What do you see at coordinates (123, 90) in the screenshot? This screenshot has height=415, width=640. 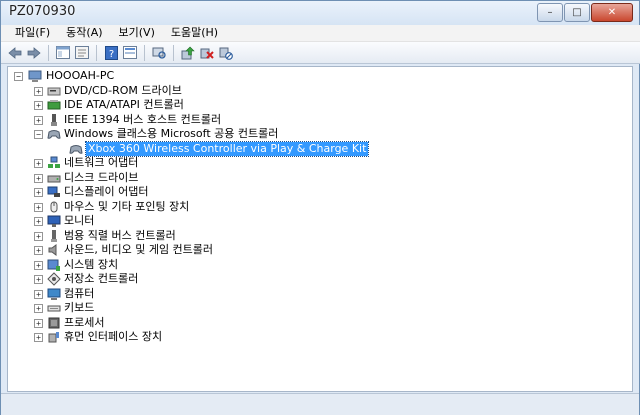 I see `tree-item-label: DVD/CD-ROM 드라이브` at bounding box center [123, 90].